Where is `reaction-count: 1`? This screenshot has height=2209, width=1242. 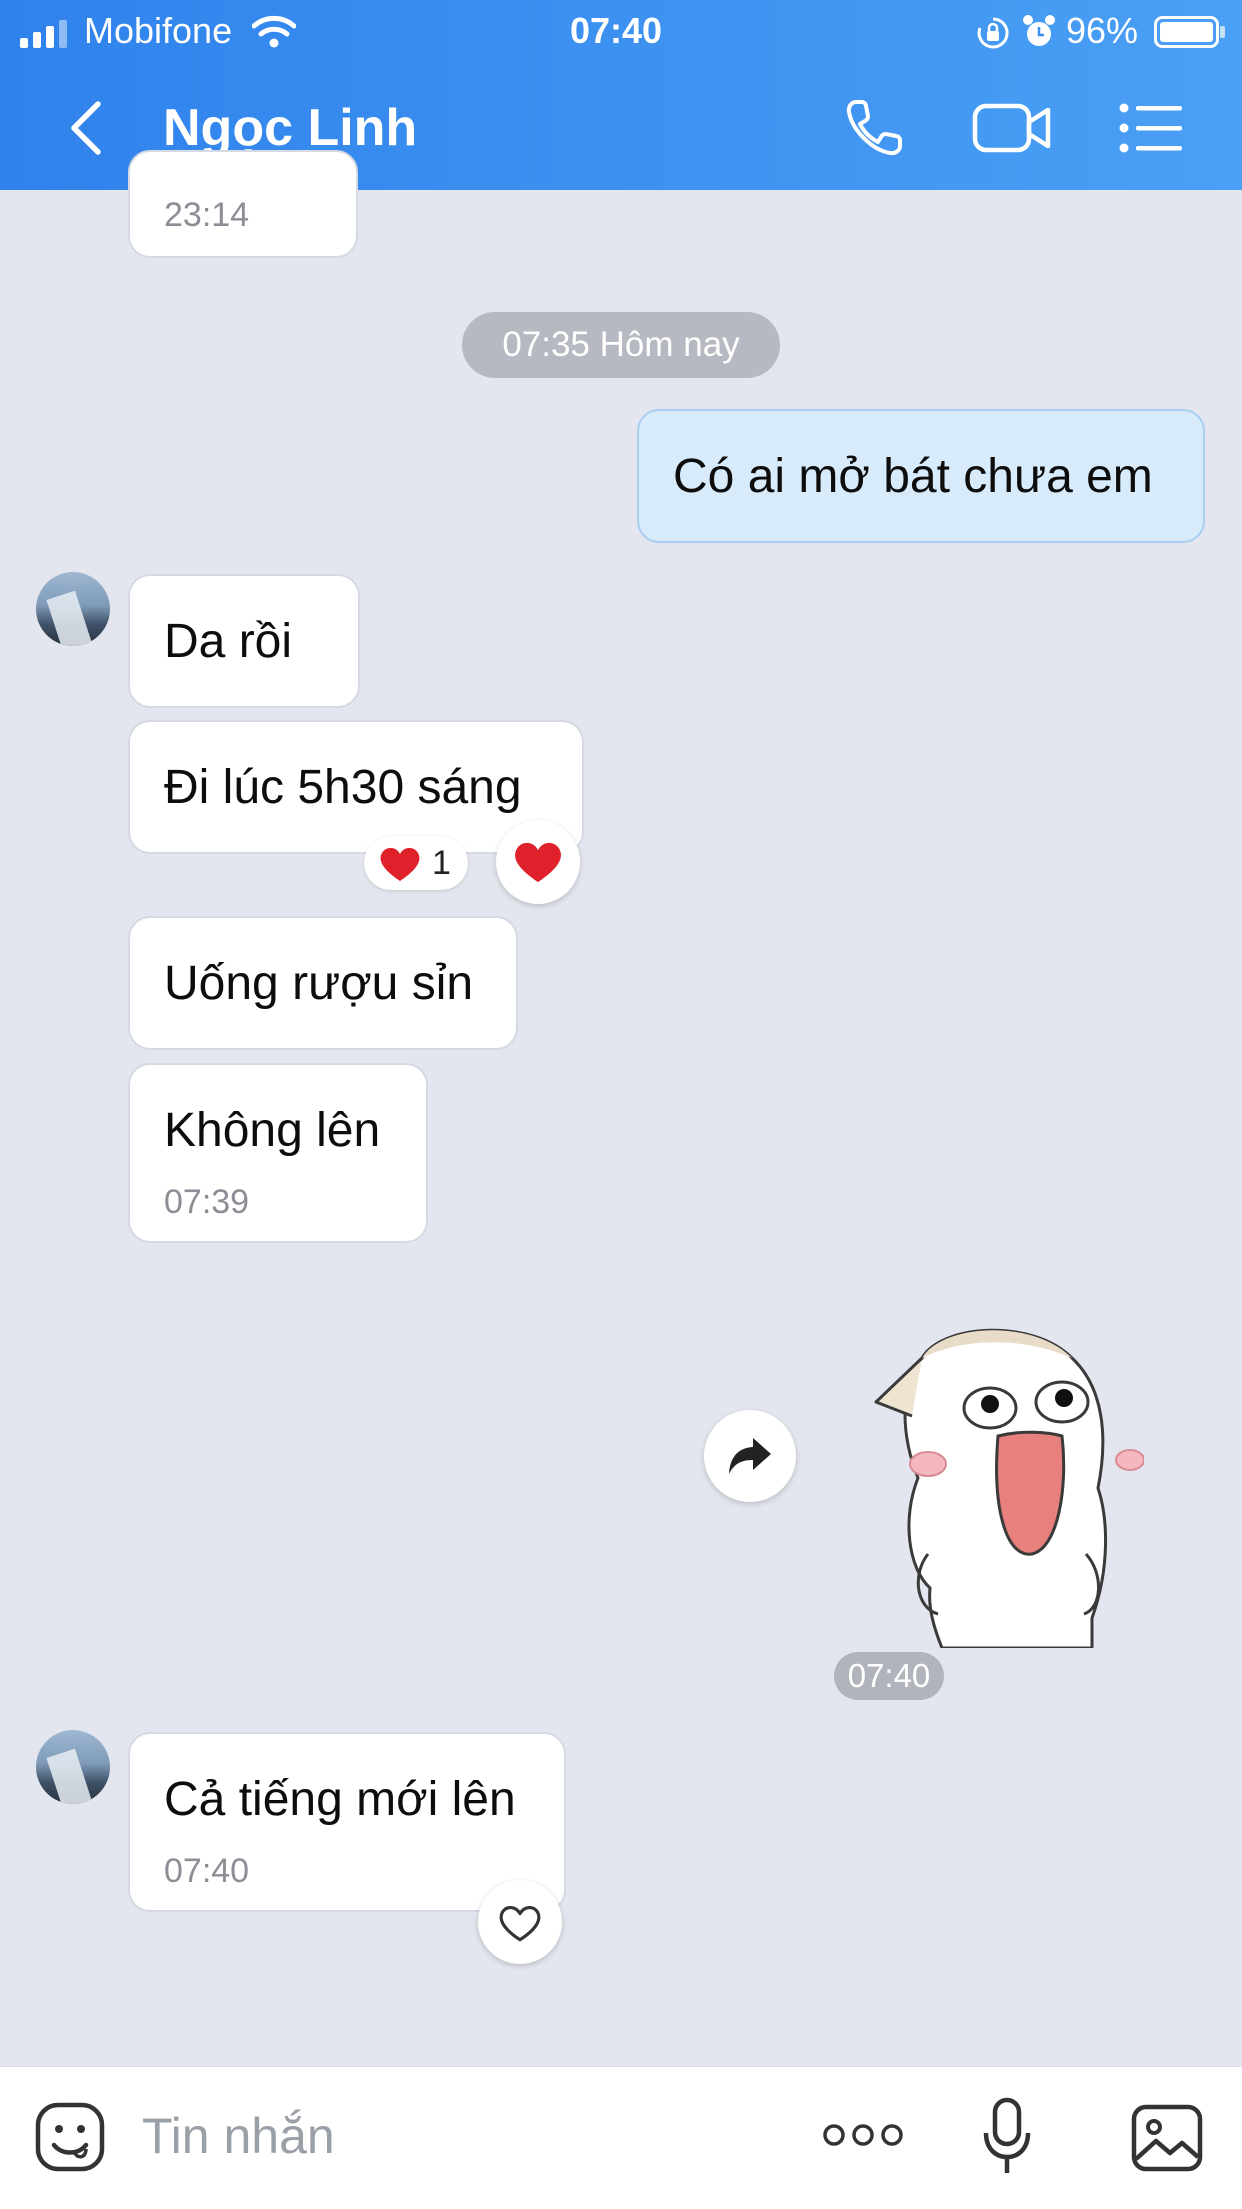 reaction-count: 1 is located at coordinates (441, 863).